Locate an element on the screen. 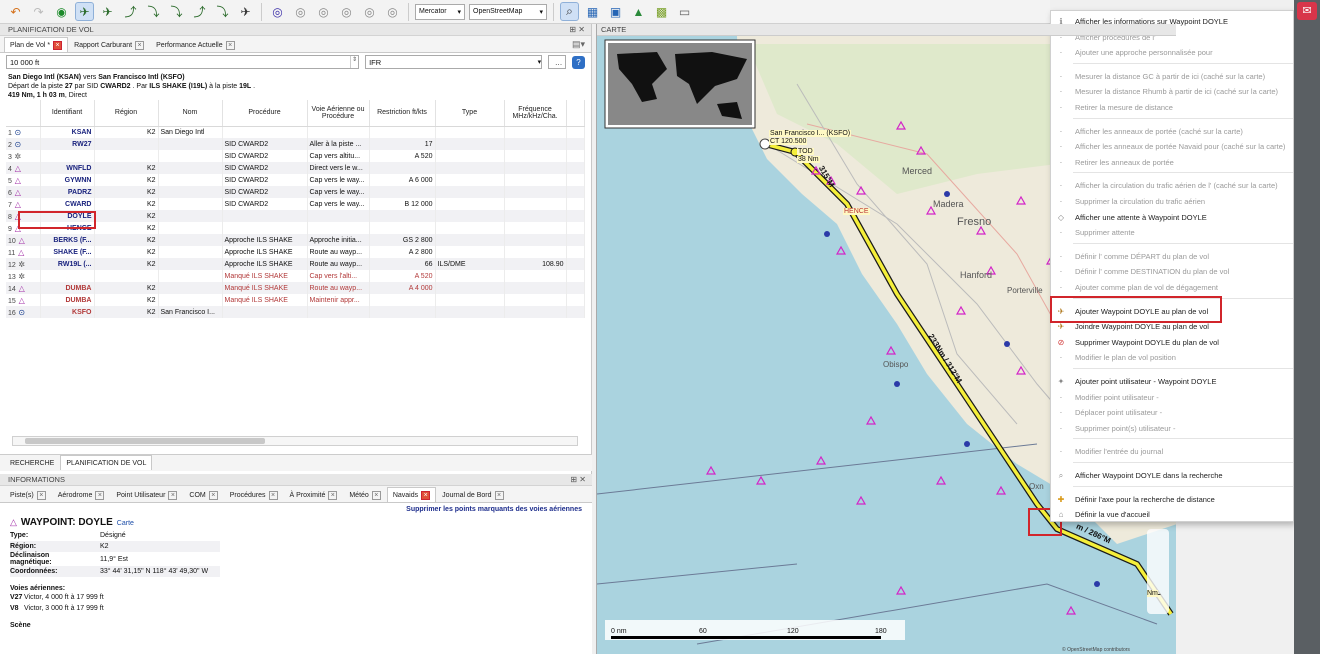 The height and width of the screenshot is (654, 1320). tab-info-7: Navaids × is located at coordinates (411, 494).